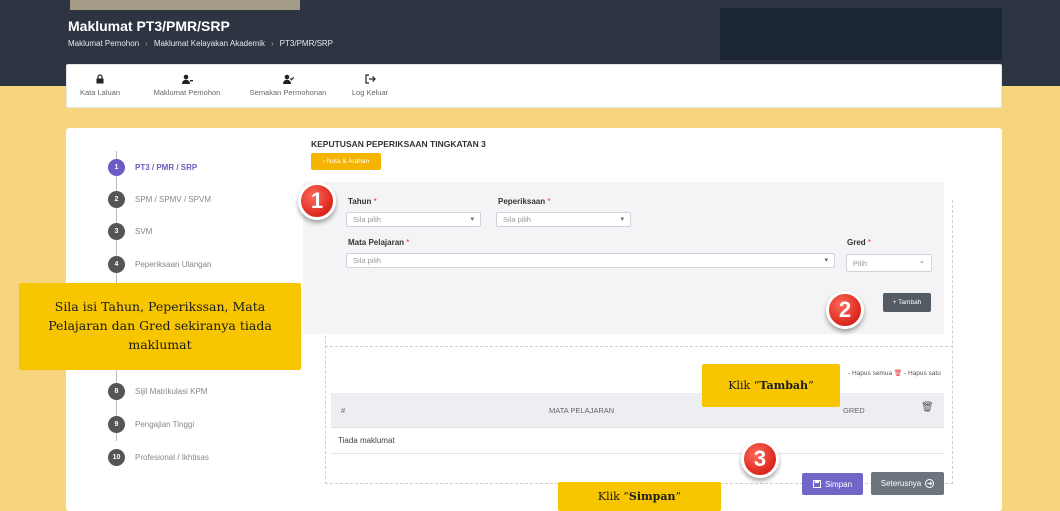  Describe the element at coordinates (784, 385) in the screenshot. I see `callout-bold: Tambah` at that location.